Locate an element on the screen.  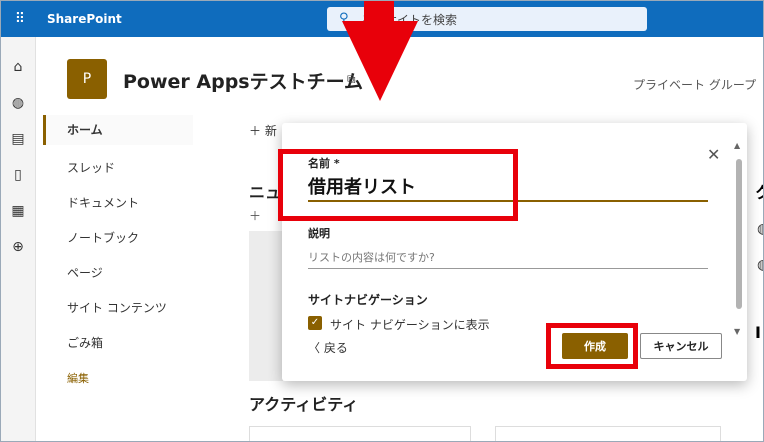
annotation-highlight-create is located at coordinates (592, 346).